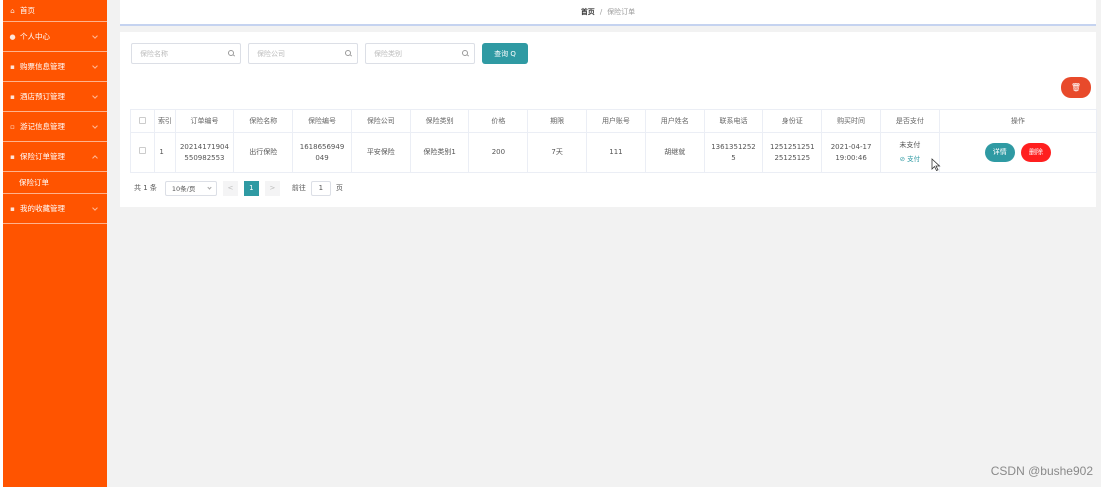 The height and width of the screenshot is (487, 1106). What do you see at coordinates (42, 156) in the screenshot?
I see `sidebar-item-label: 保险订单管理` at bounding box center [42, 156].